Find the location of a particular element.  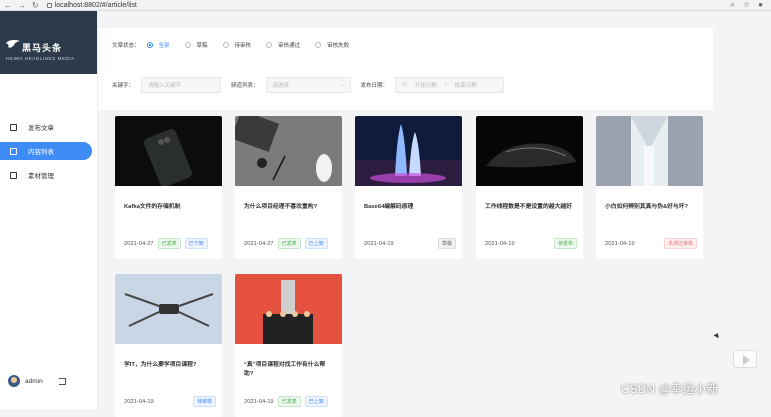

forward-icon: → is located at coordinates (22, 5).